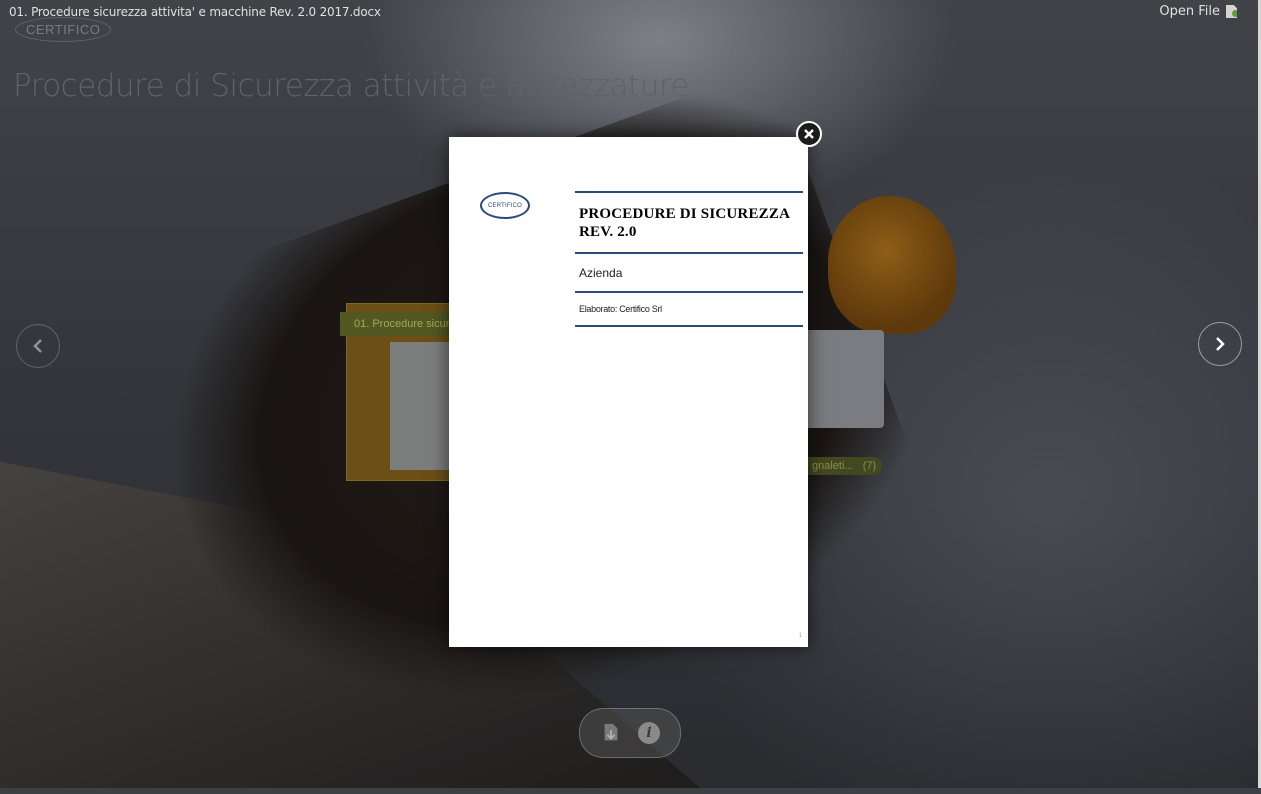 The width and height of the screenshot is (1261, 794). I want to click on info-icon: i, so click(649, 733).